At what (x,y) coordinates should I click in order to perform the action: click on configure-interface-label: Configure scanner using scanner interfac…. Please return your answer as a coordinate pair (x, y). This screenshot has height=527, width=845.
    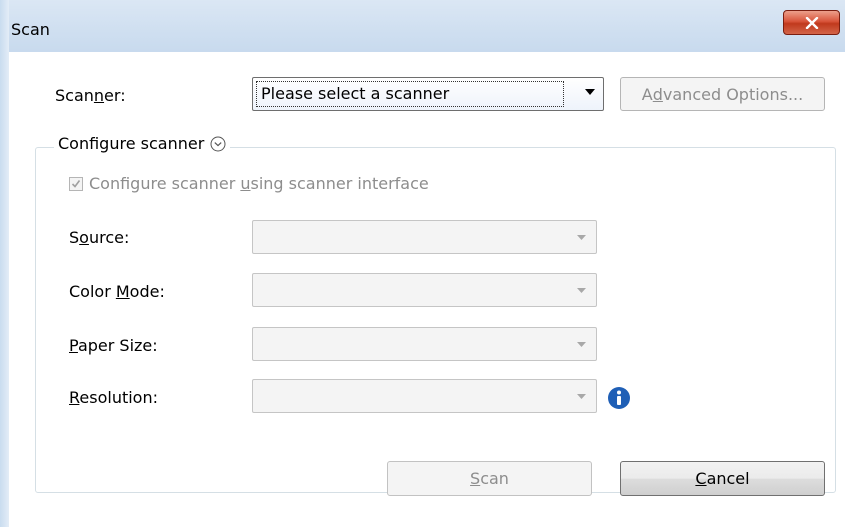
    Looking at the image, I should click on (259, 183).